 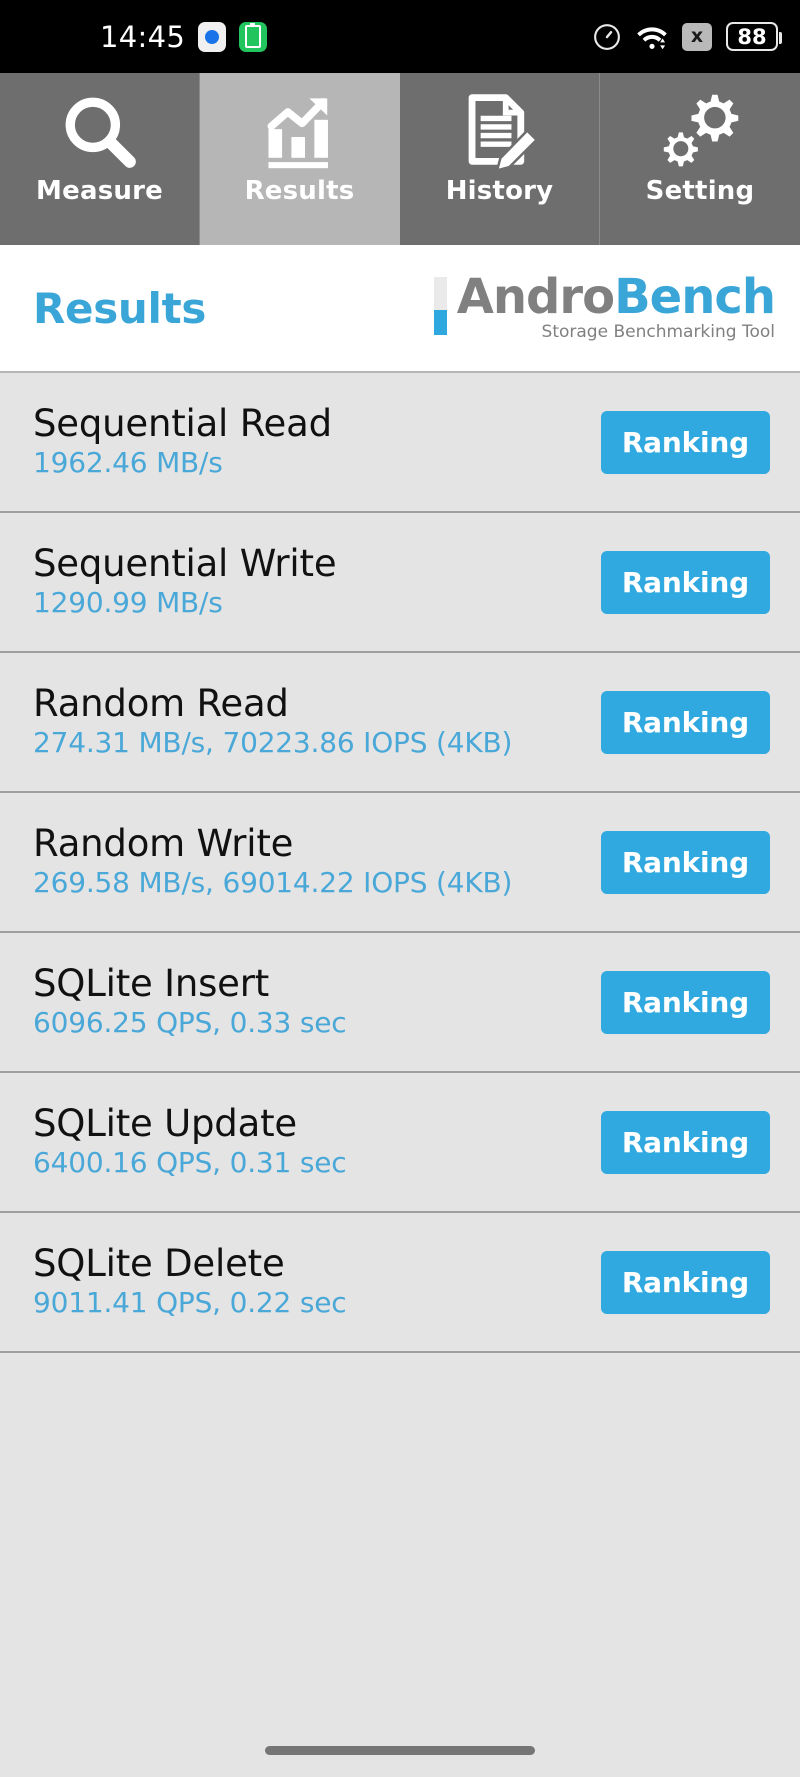 I want to click on no-sim-icon: x, so click(x=697, y=36).